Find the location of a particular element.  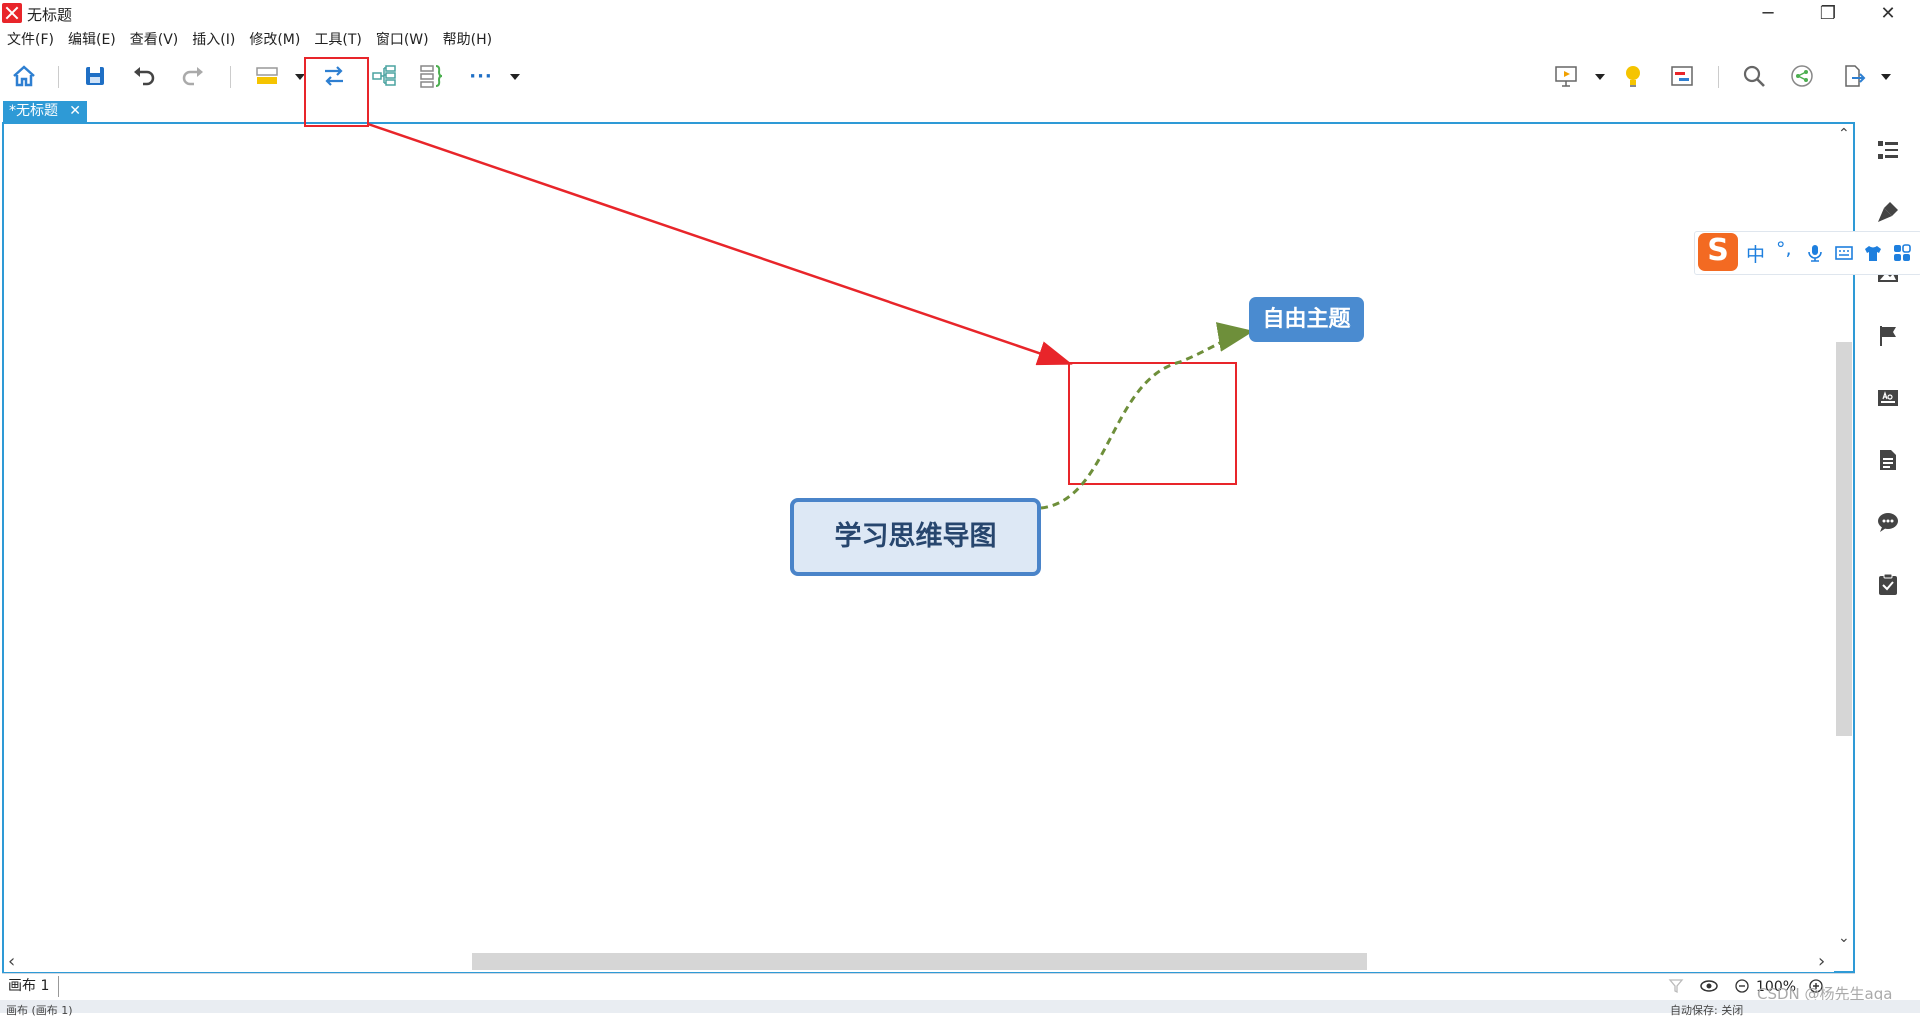

paintbrush-icon is located at coordinates (1888, 212).